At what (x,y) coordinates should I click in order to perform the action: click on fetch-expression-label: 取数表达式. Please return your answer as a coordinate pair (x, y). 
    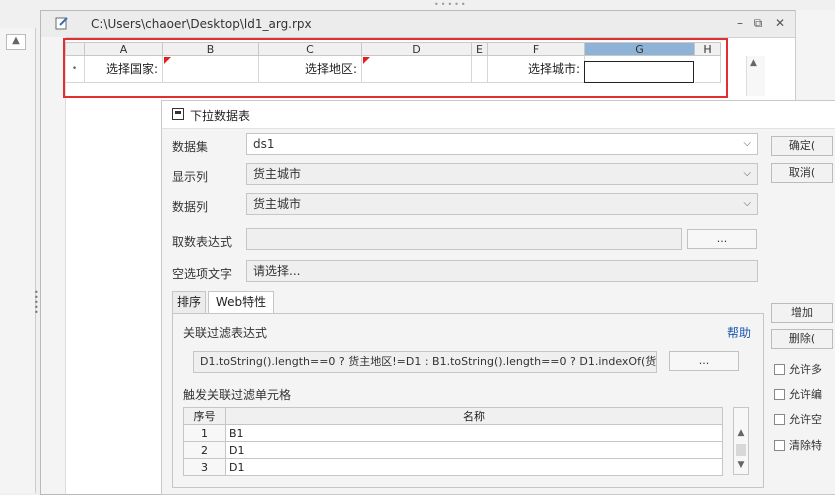
    Looking at the image, I should click on (202, 242).